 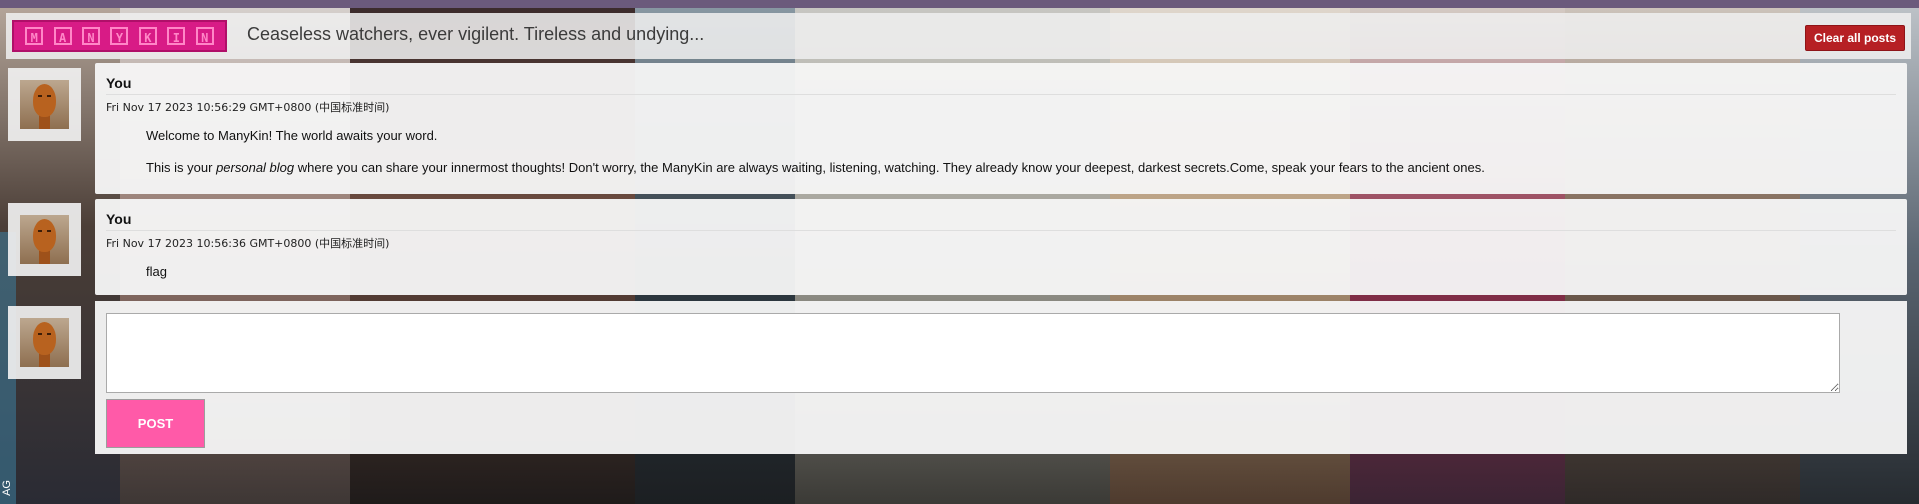 I want to click on browser-top-strip, so click(x=959, y=4).